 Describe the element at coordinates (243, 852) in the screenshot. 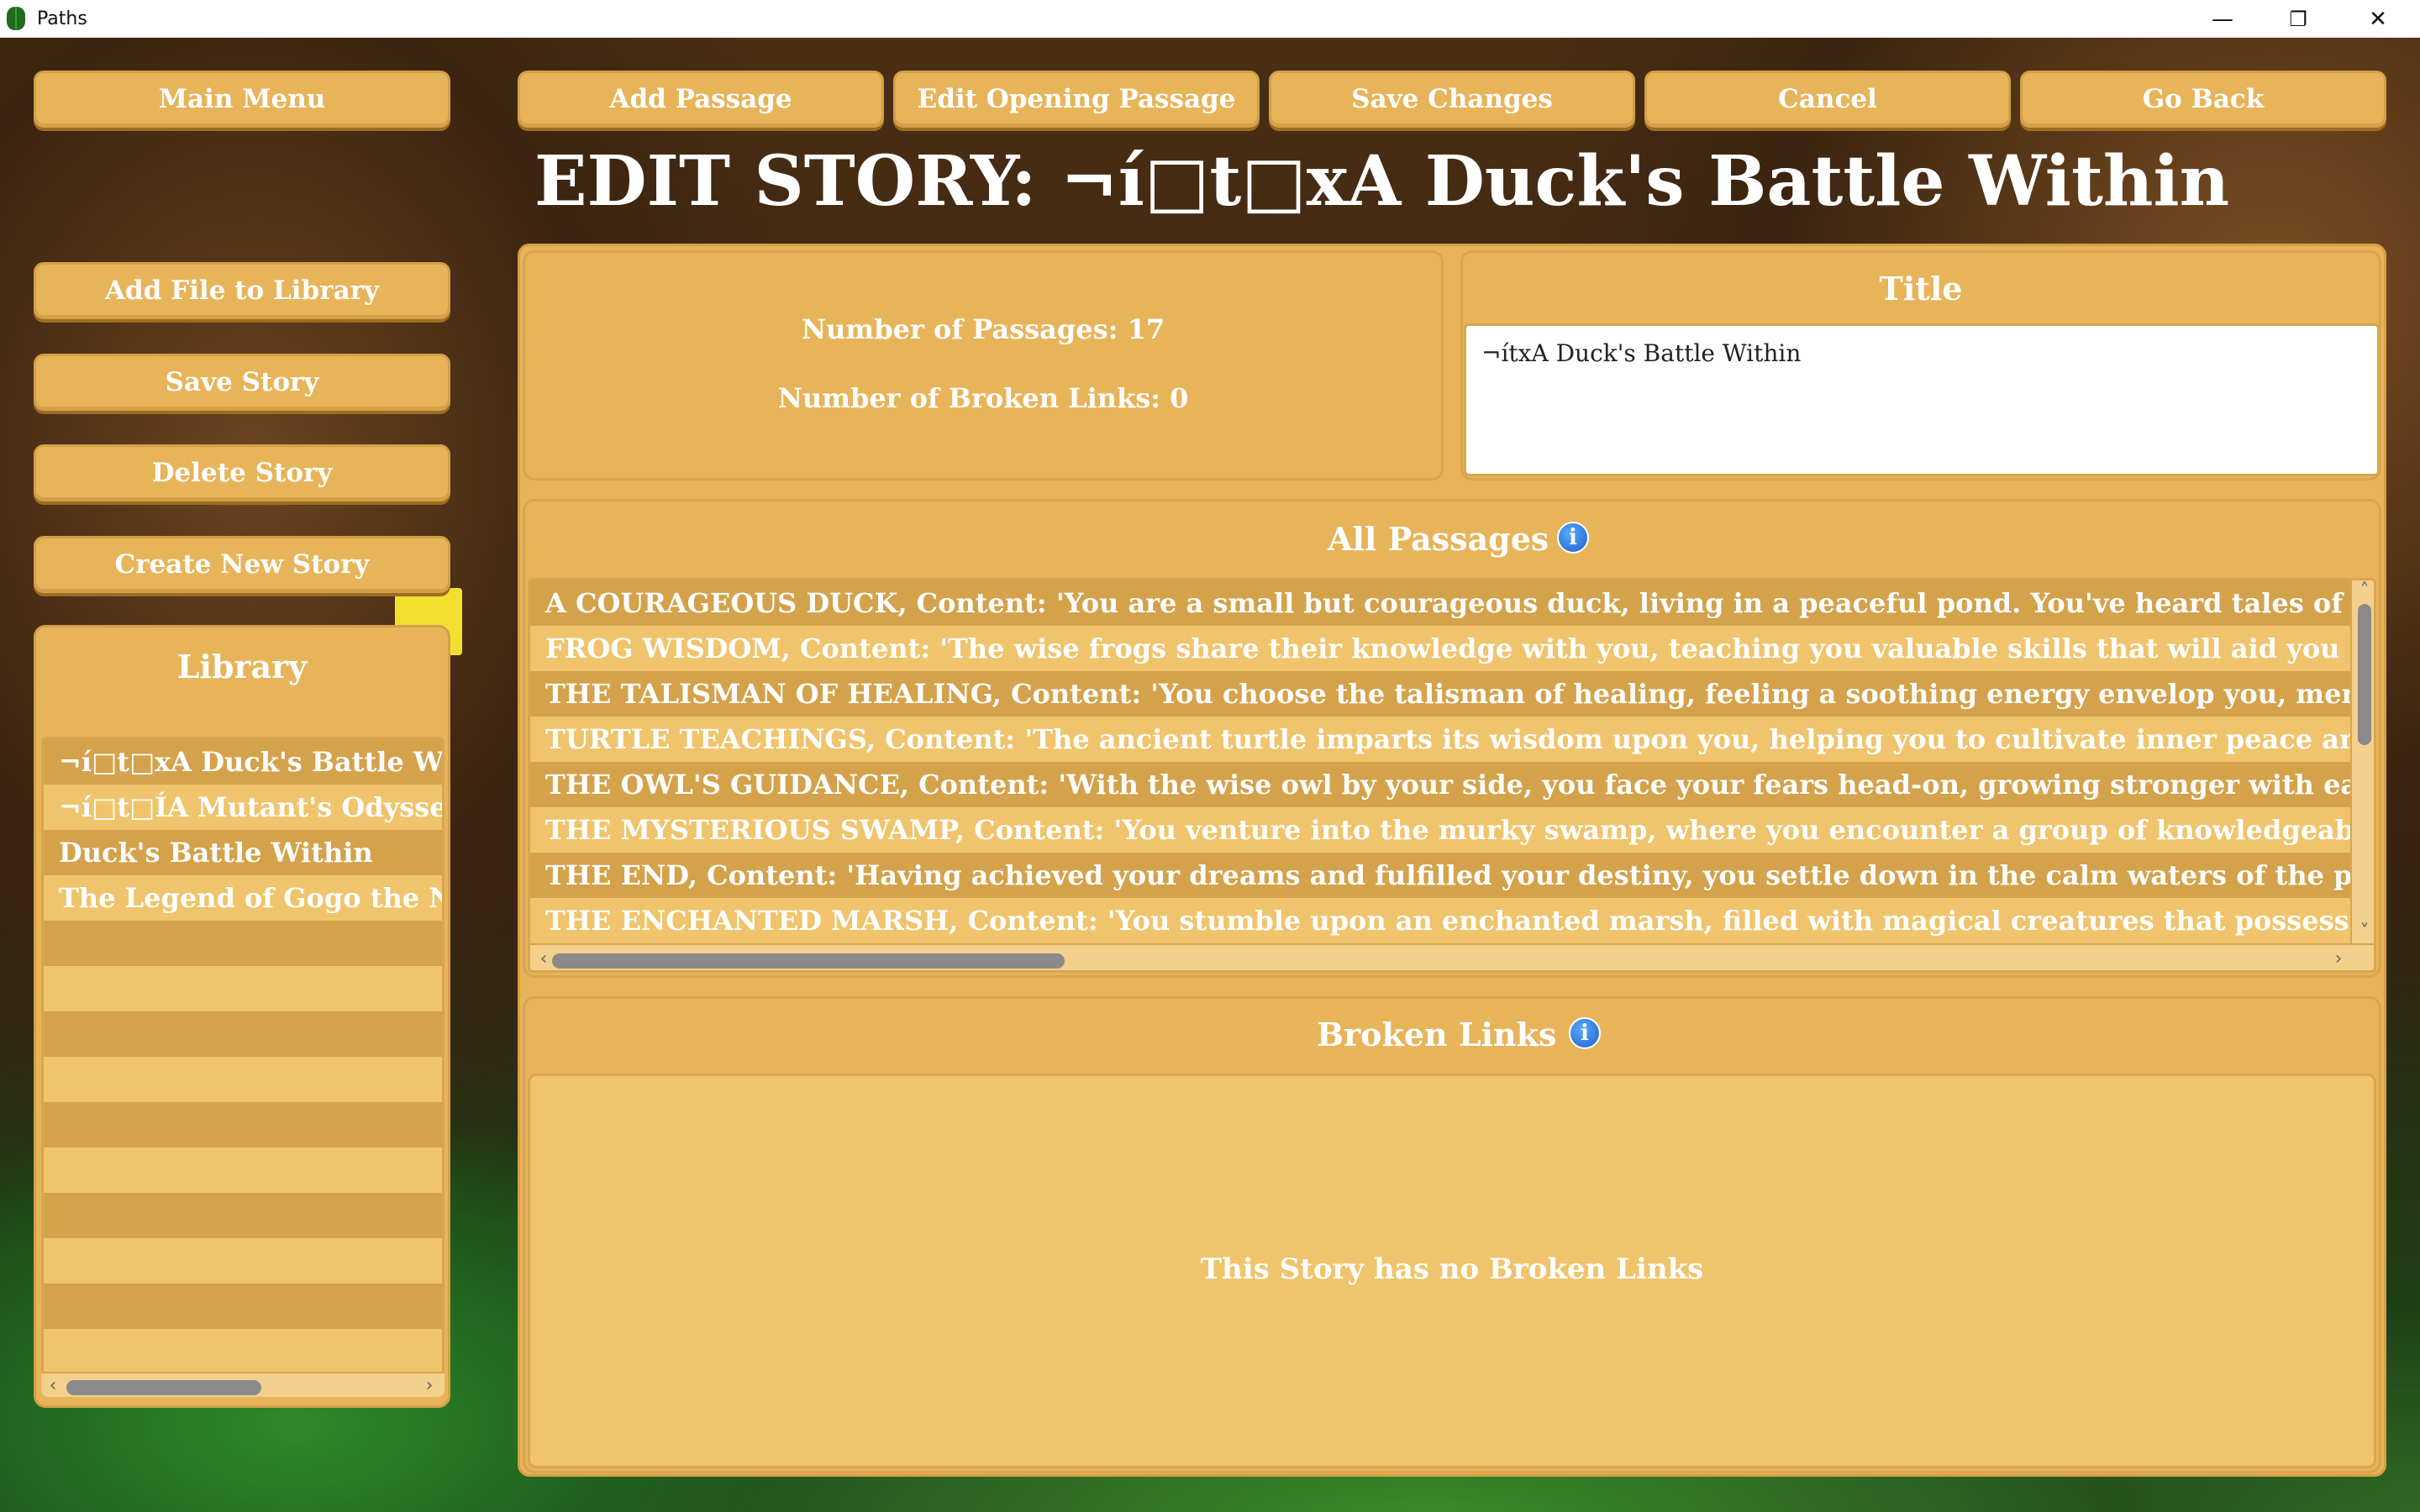

I see `library-item: Duck's Battle Within` at that location.